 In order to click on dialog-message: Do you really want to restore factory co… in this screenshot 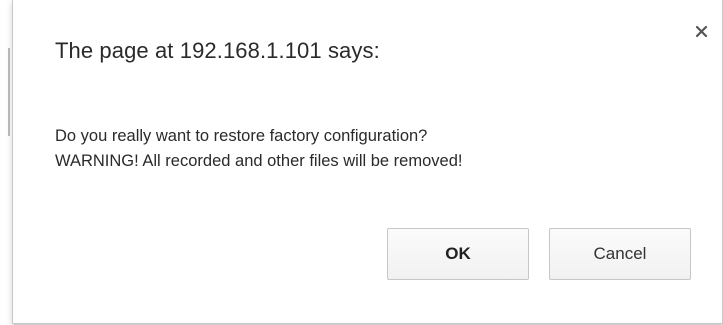, I will do `click(258, 149)`.